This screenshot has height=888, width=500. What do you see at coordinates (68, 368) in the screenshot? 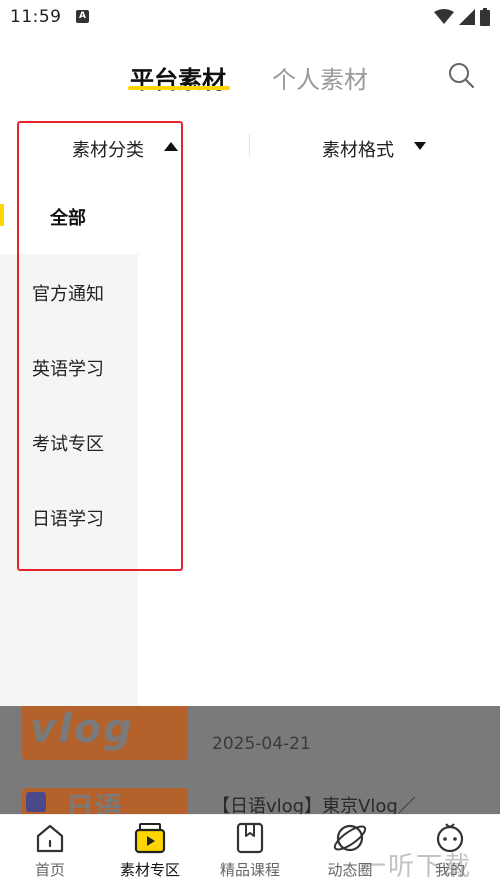
I see `category-item-english: 英语学习` at bounding box center [68, 368].